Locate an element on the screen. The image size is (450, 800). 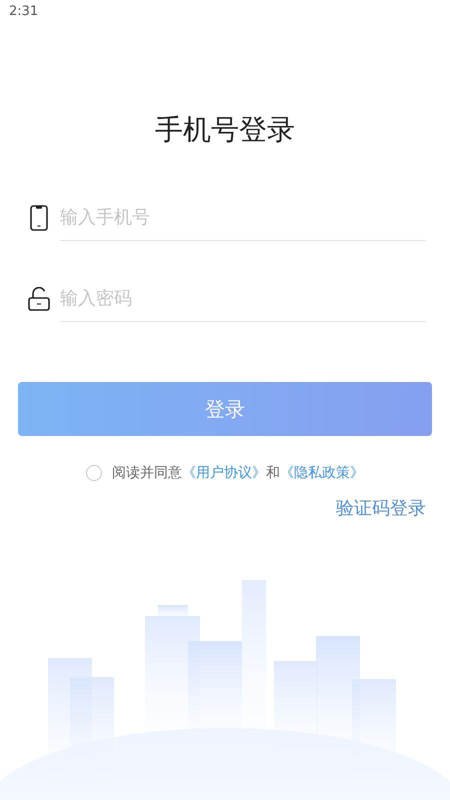
status-time: 2:31 is located at coordinates (23, 11).